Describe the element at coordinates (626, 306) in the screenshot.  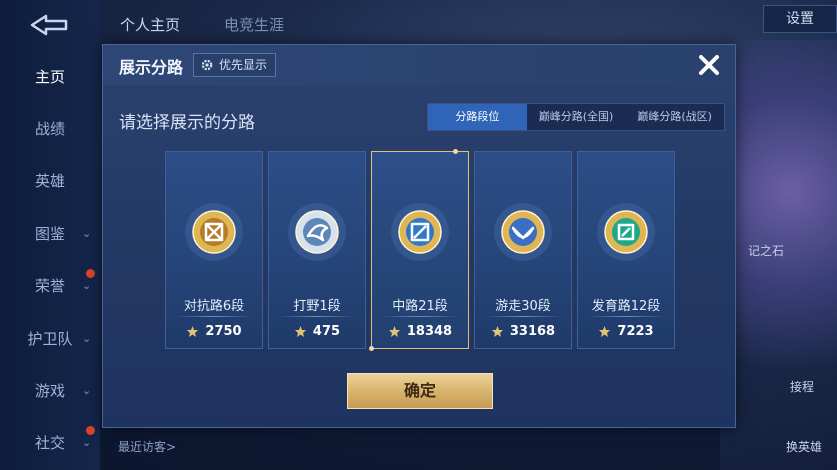
I see `lane-rank-label: 发育路12段` at that location.